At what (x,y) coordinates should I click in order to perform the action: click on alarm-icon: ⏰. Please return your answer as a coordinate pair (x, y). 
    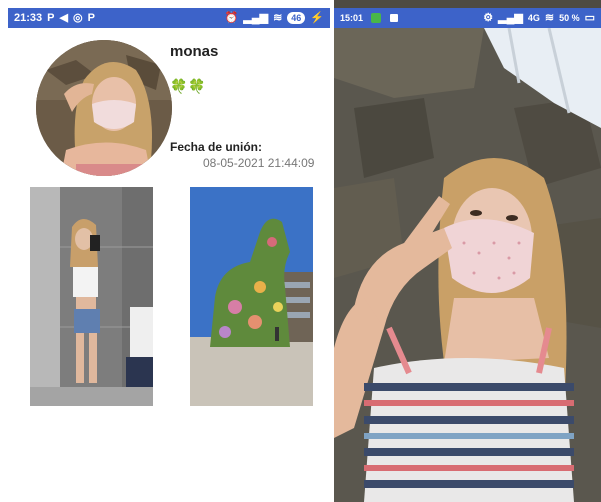
    Looking at the image, I should click on (231, 17).